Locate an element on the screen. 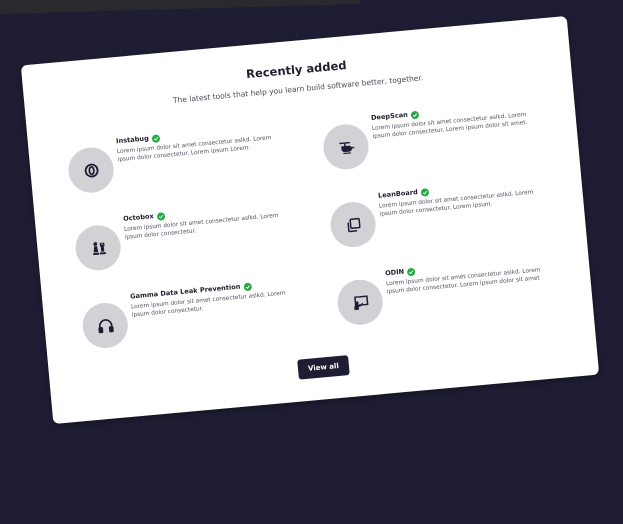  top-bar is located at coordinates (180, 7).